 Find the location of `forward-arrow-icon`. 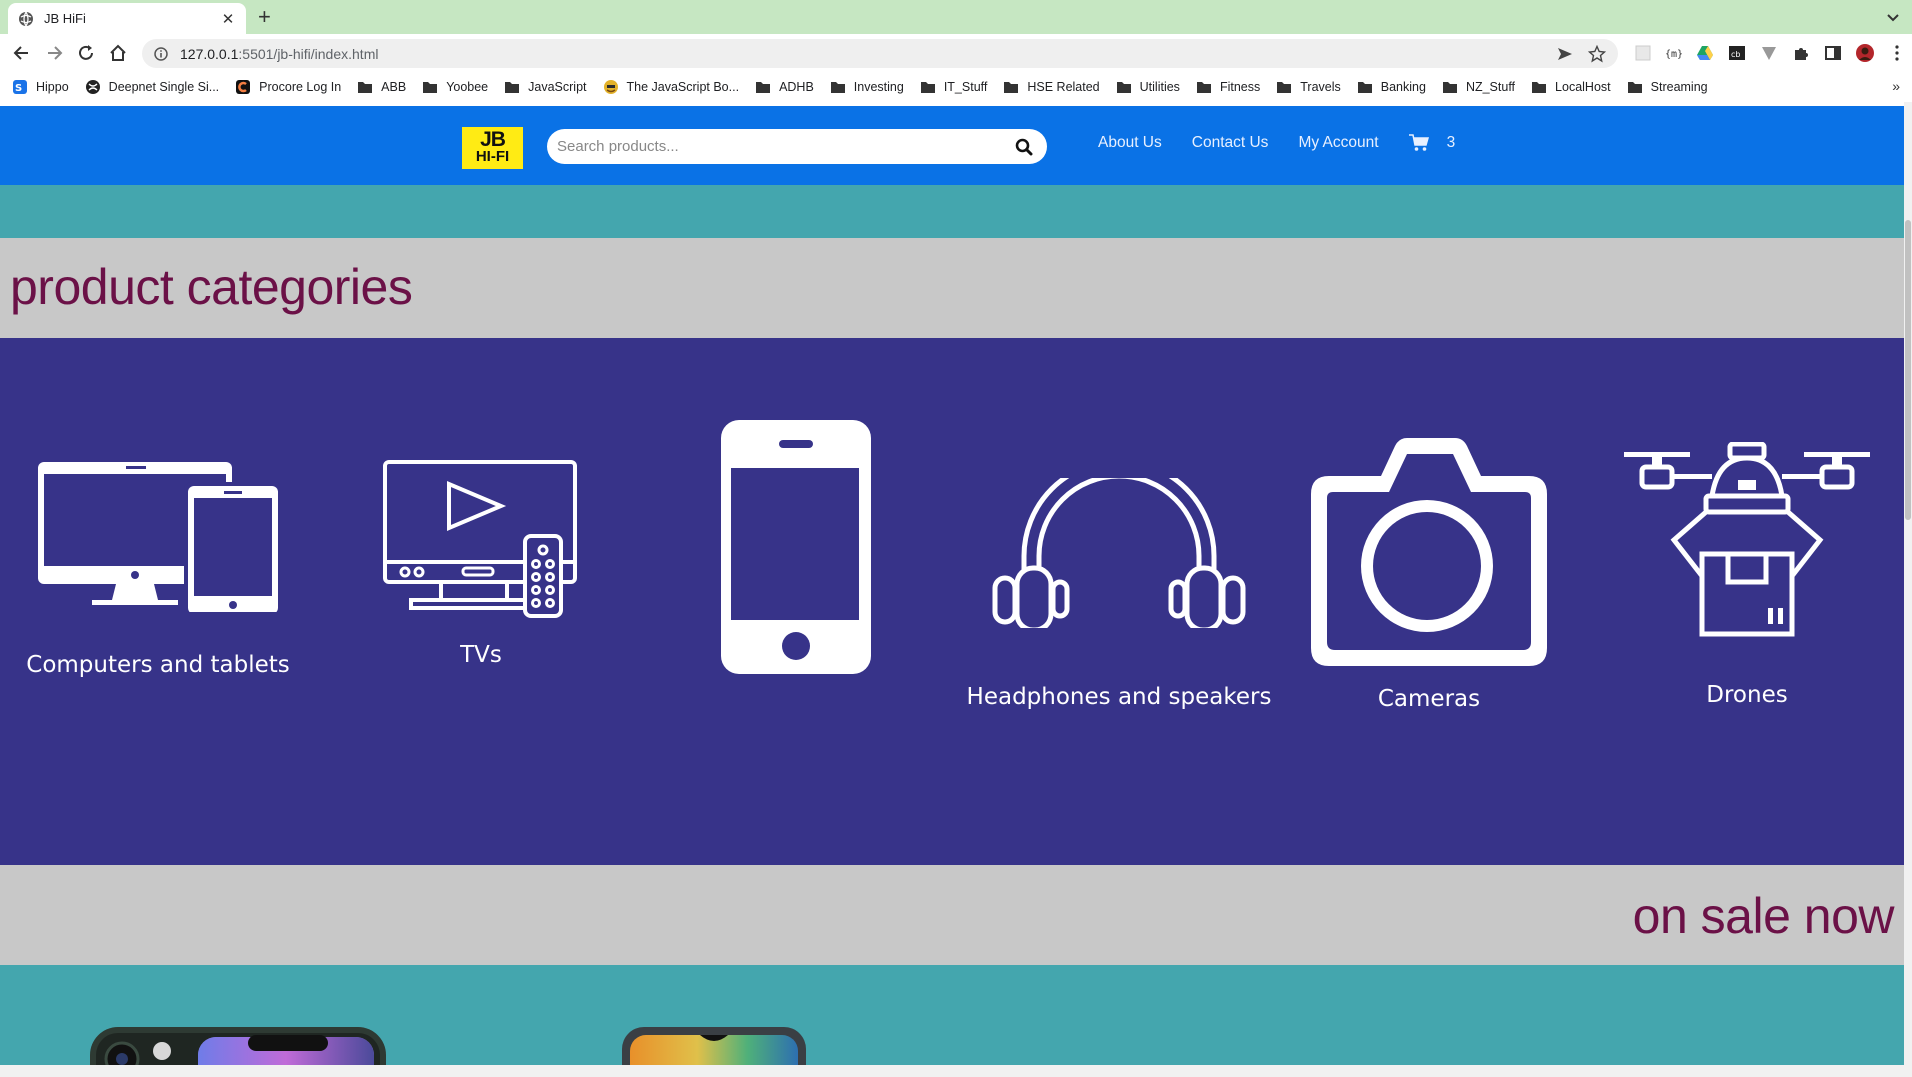

forward-arrow-icon is located at coordinates (54, 53).